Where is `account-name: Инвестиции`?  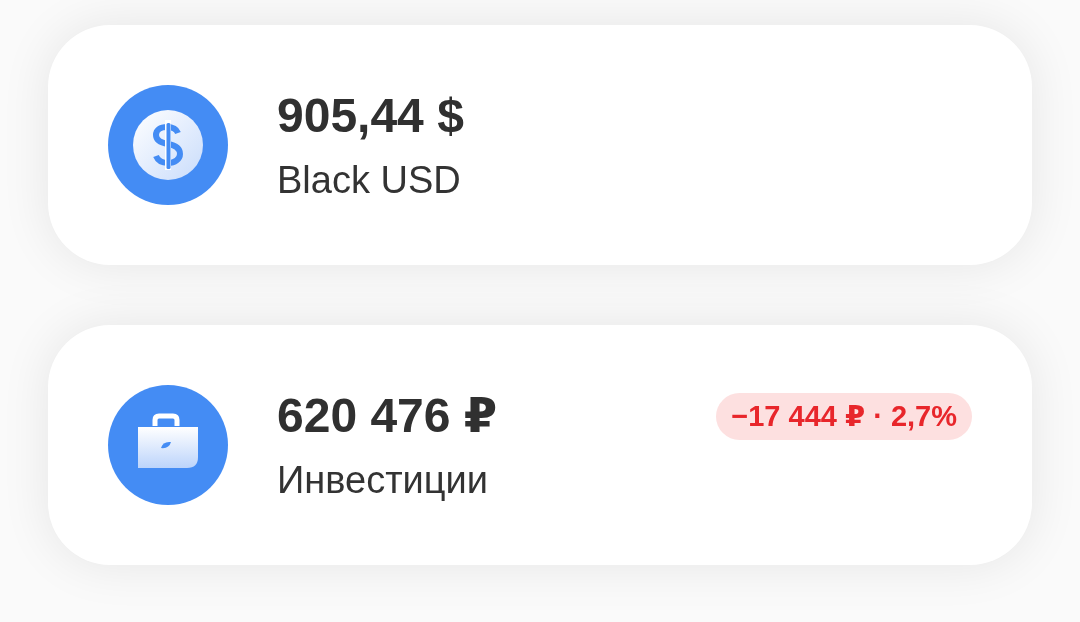
account-name: Инвестиции is located at coordinates (383, 480).